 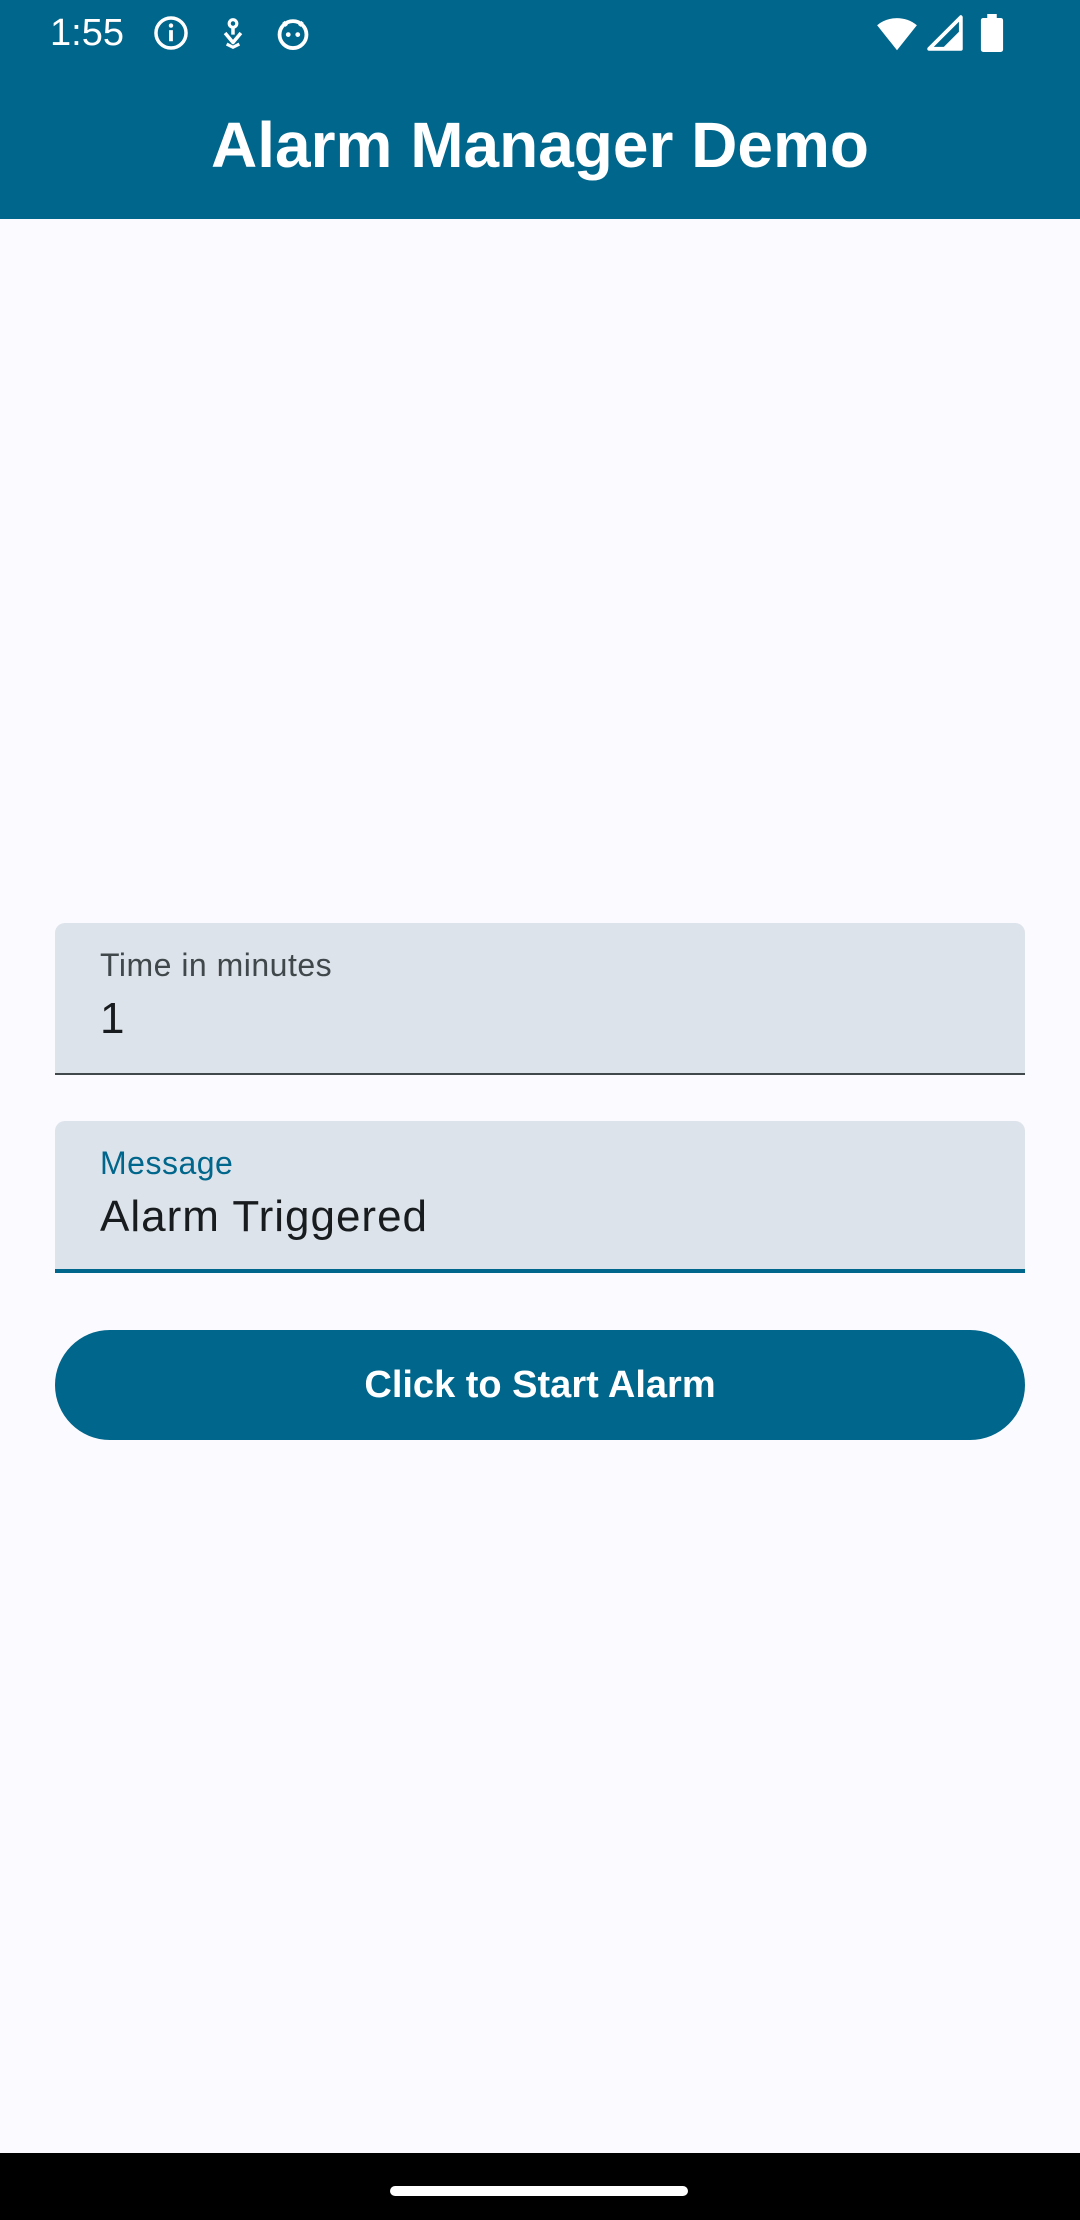 What do you see at coordinates (540, 1217) in the screenshot?
I see `message-input` at bounding box center [540, 1217].